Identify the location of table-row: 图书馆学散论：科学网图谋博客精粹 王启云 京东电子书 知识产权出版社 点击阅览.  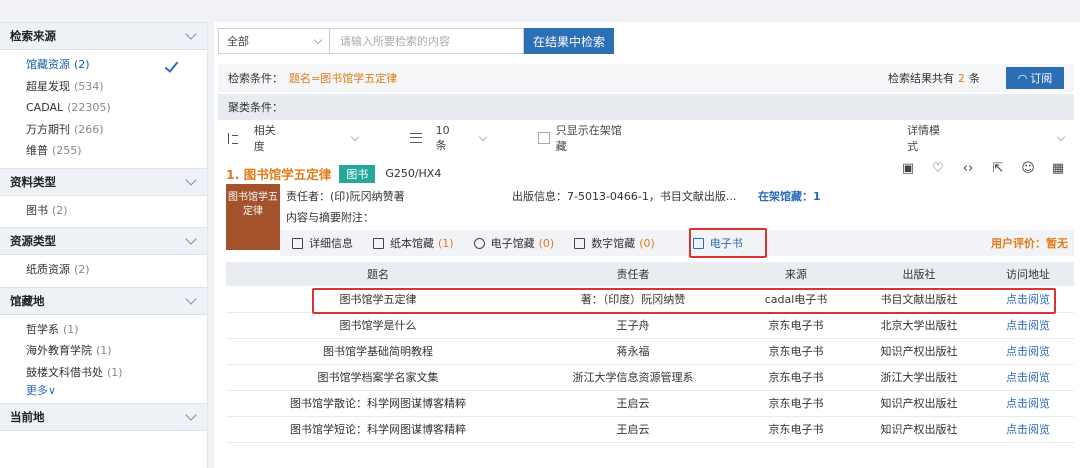
(650, 403).